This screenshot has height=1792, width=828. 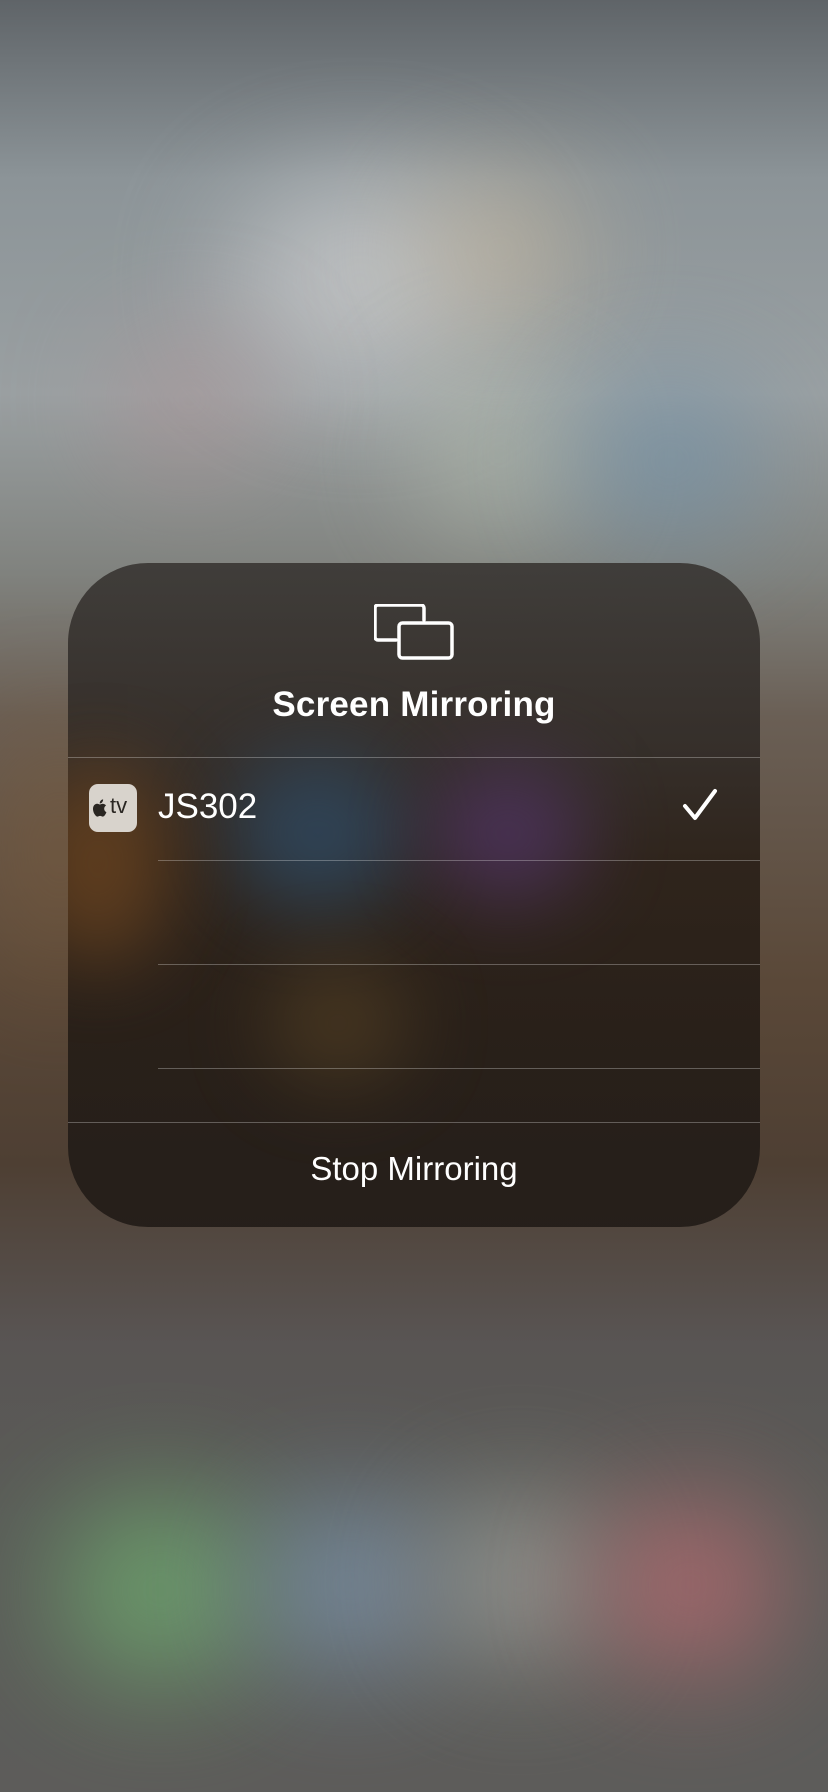 What do you see at coordinates (208, 806) in the screenshot?
I see `device-name: JS302` at bounding box center [208, 806].